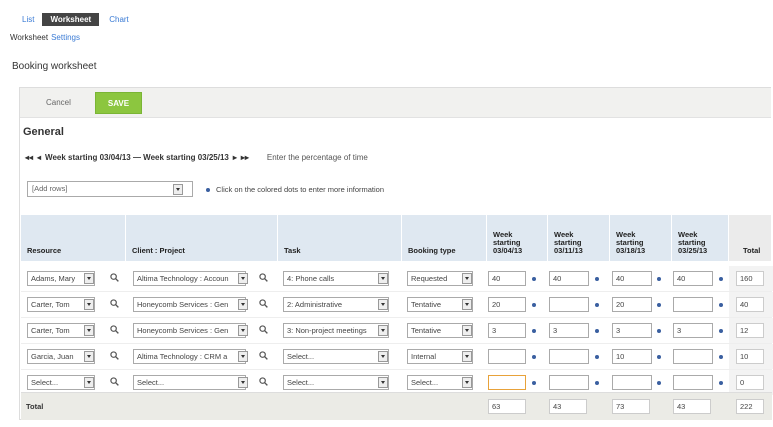  Describe the element at coordinates (632, 330) in the screenshot. I see `week-3-input: 3` at that location.